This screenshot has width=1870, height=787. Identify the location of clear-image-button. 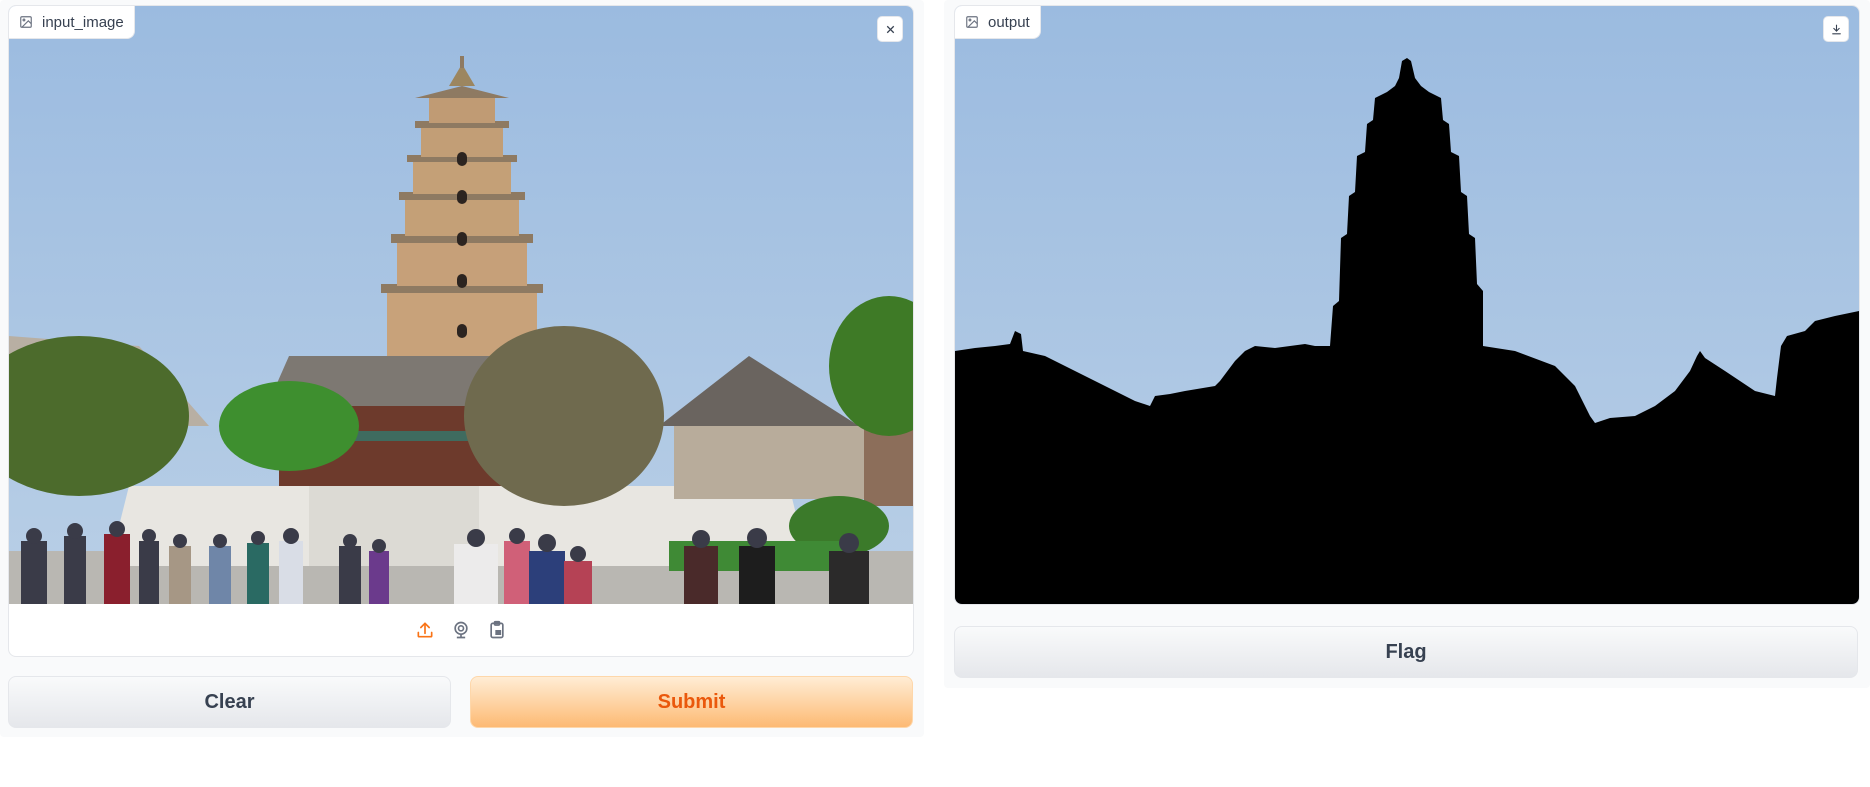
(890, 29).